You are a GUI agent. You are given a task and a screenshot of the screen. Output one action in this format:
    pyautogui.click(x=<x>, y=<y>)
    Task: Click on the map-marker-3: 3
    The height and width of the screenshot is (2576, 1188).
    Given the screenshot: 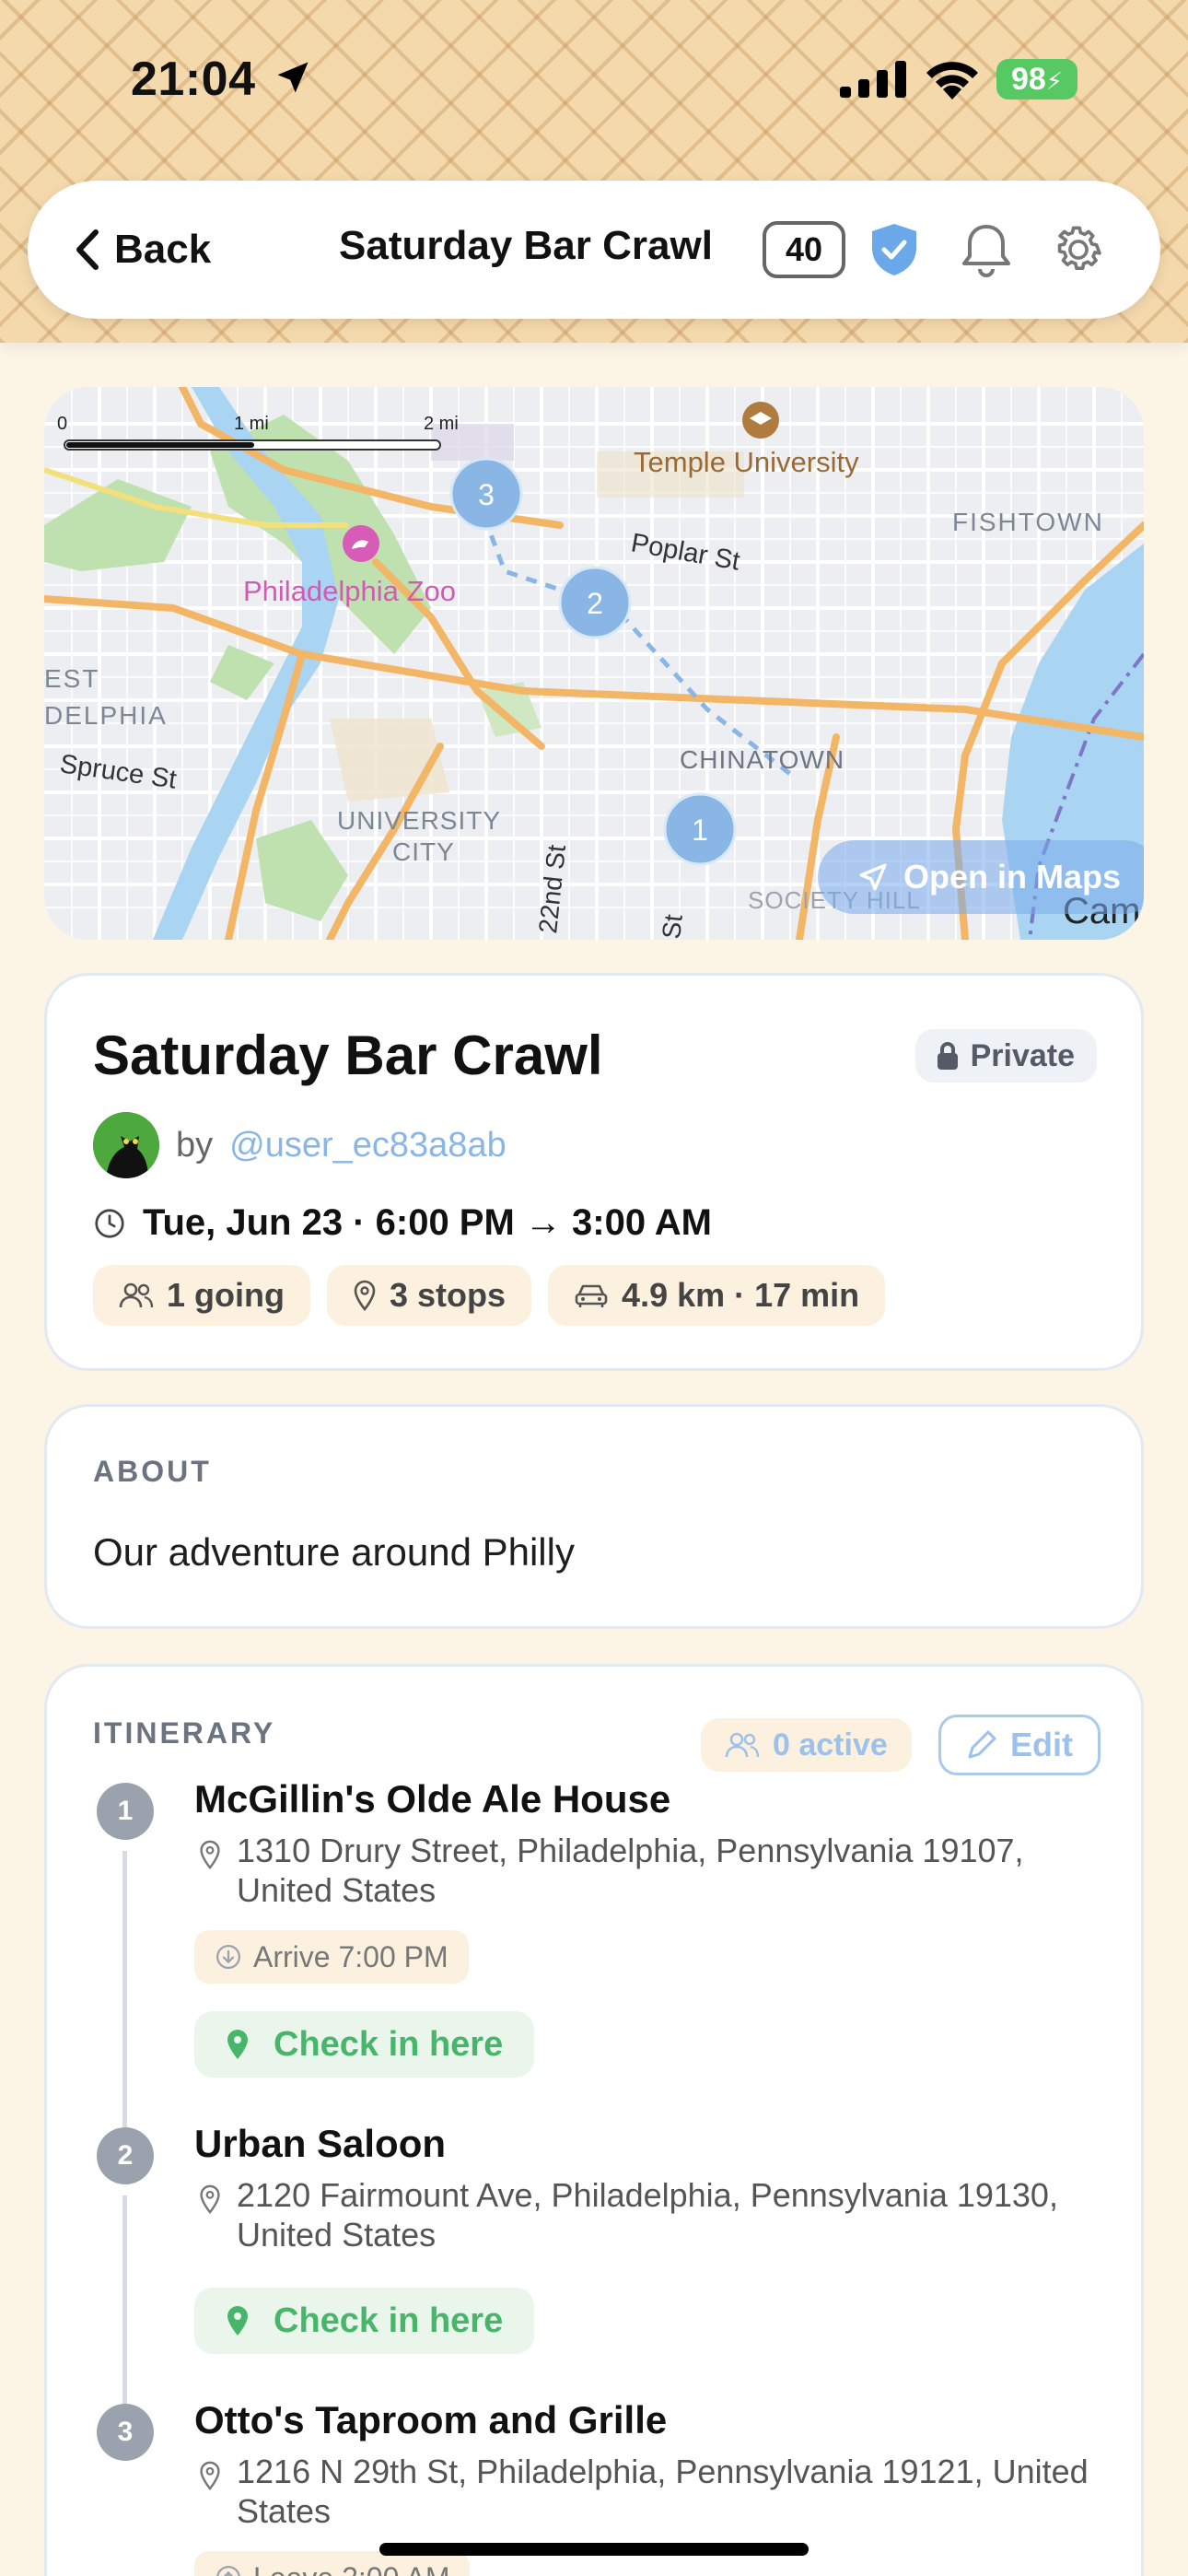 What is the action you would take?
    pyautogui.click(x=486, y=494)
    